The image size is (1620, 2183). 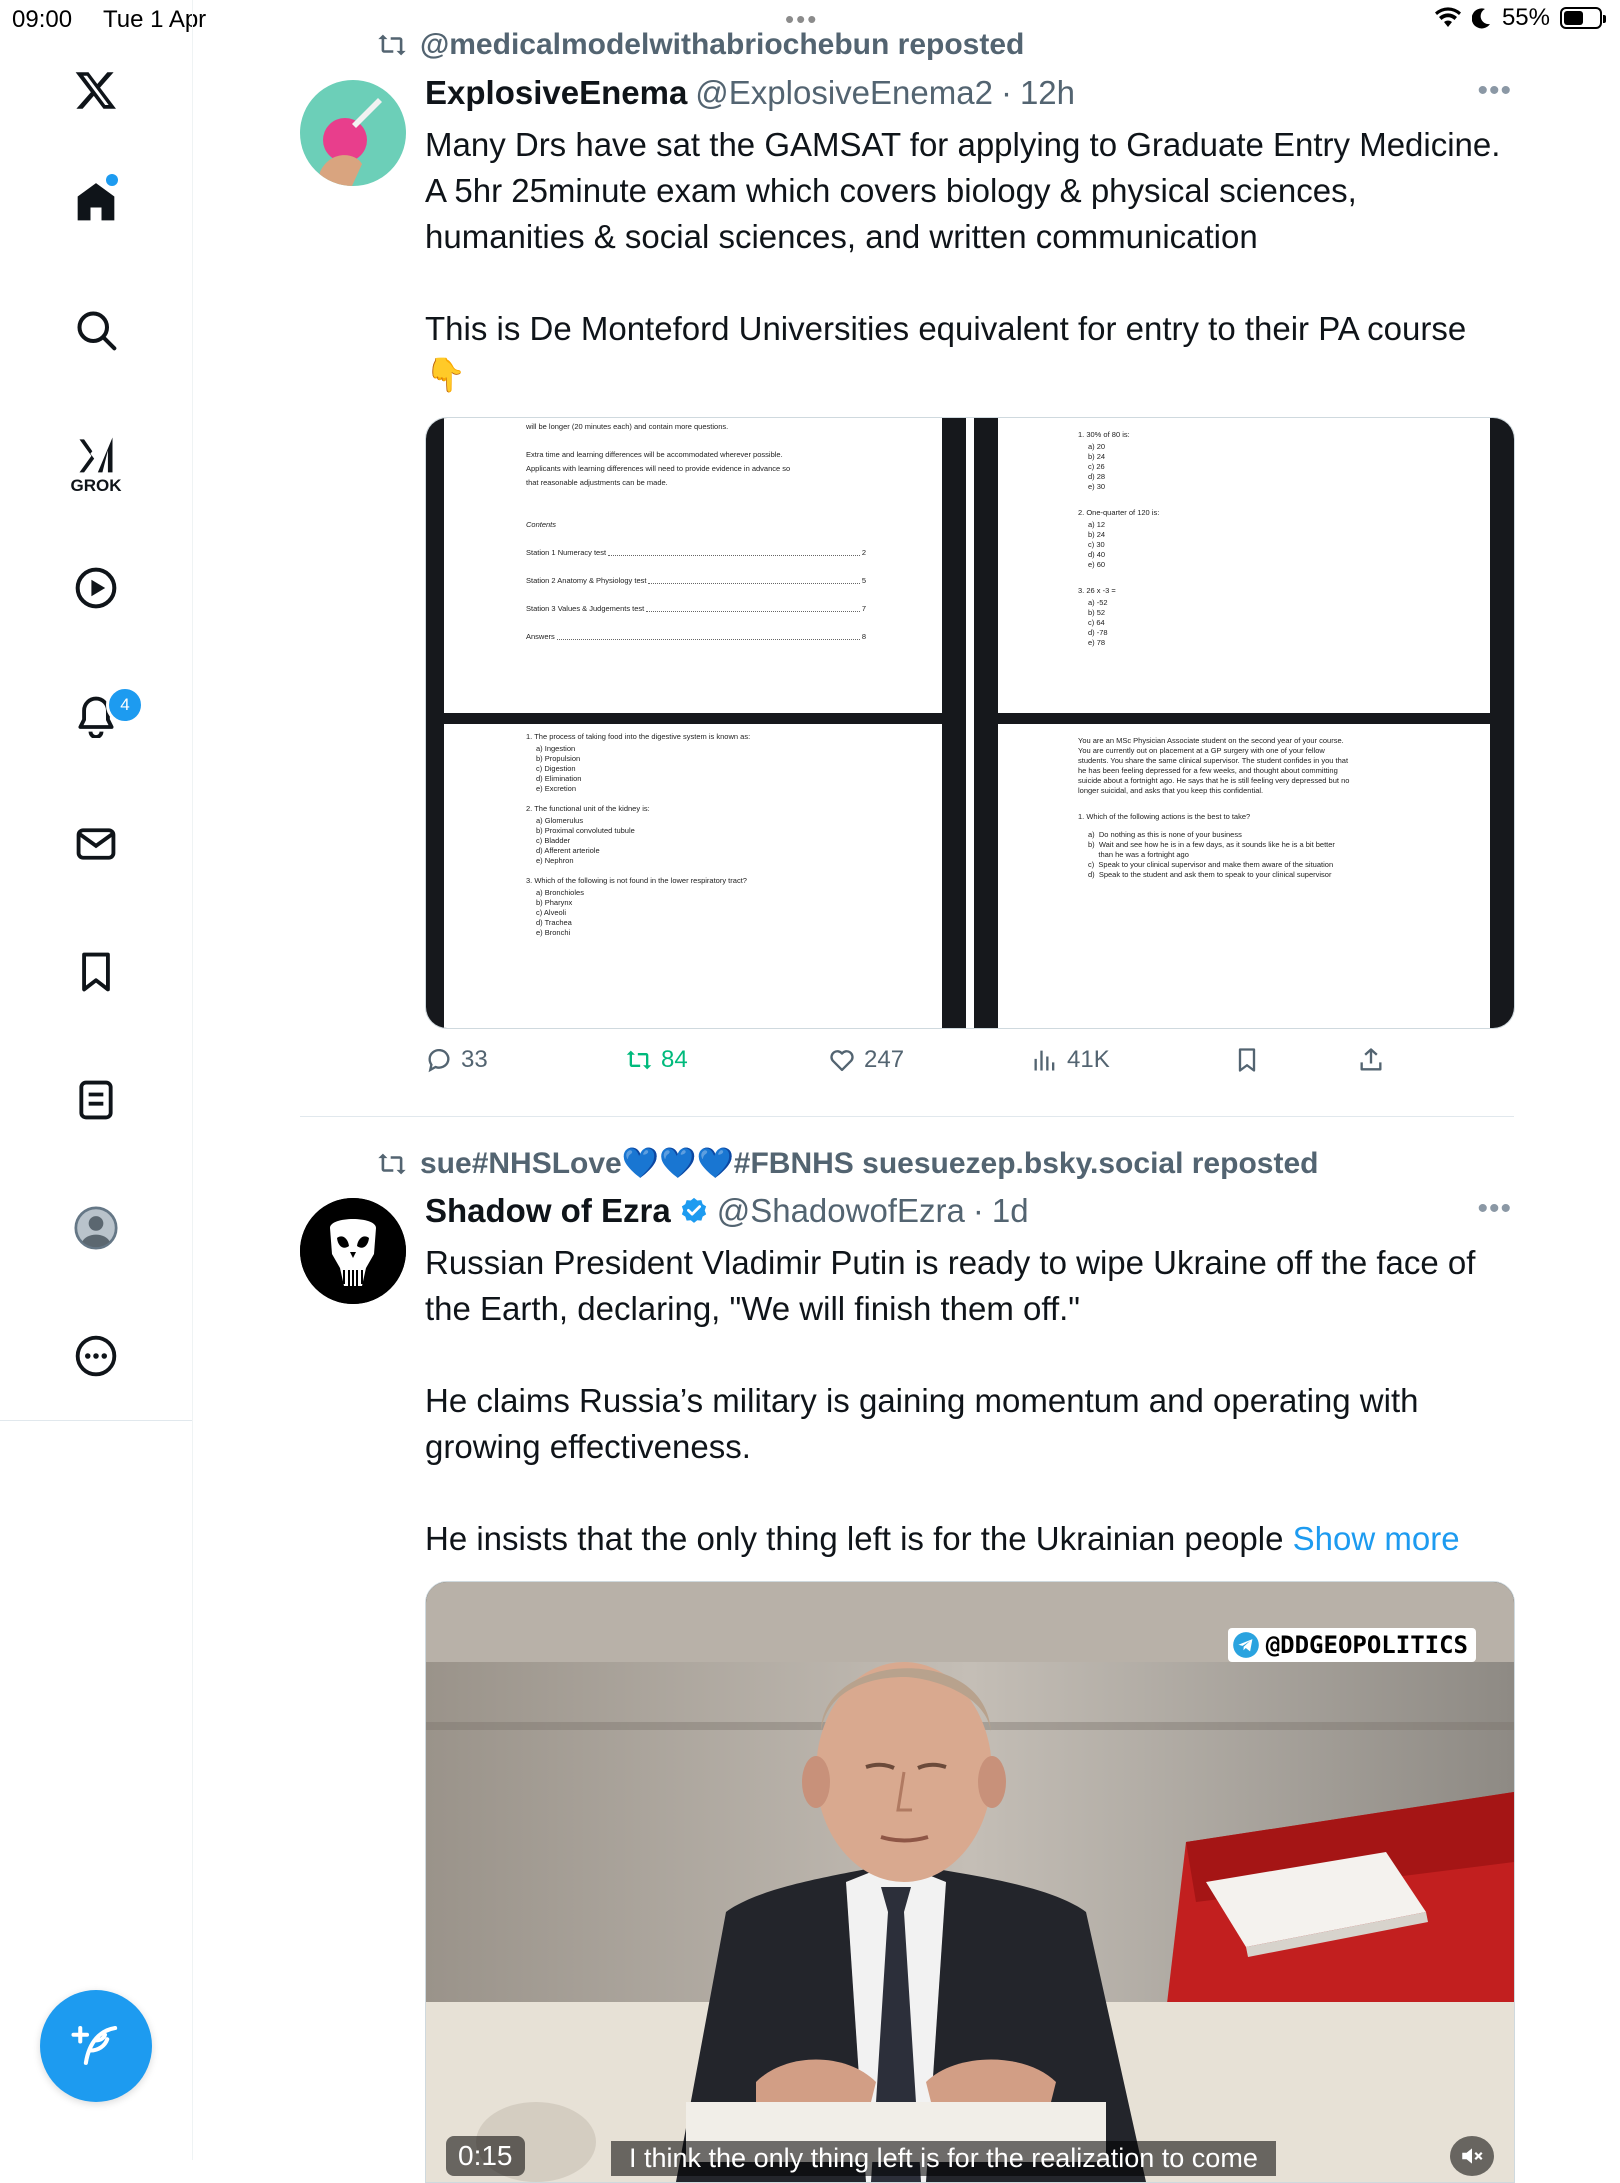 I want to click on mail-icon, so click(x=96, y=844).